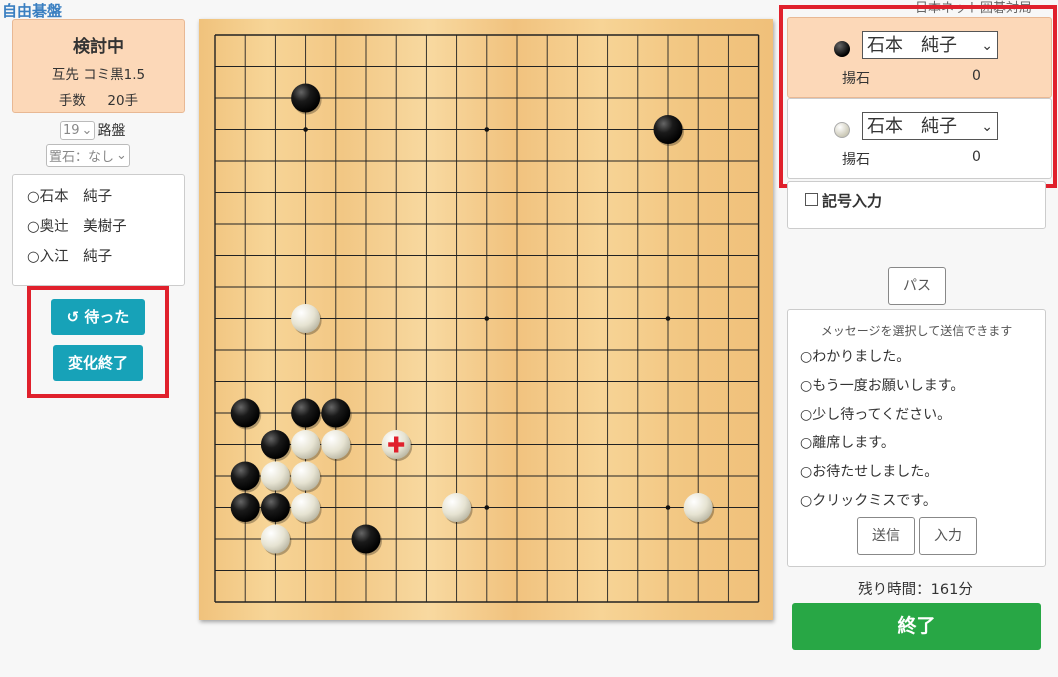  What do you see at coordinates (912, 45) in the screenshot?
I see `black-player-name: 石本 純子` at bounding box center [912, 45].